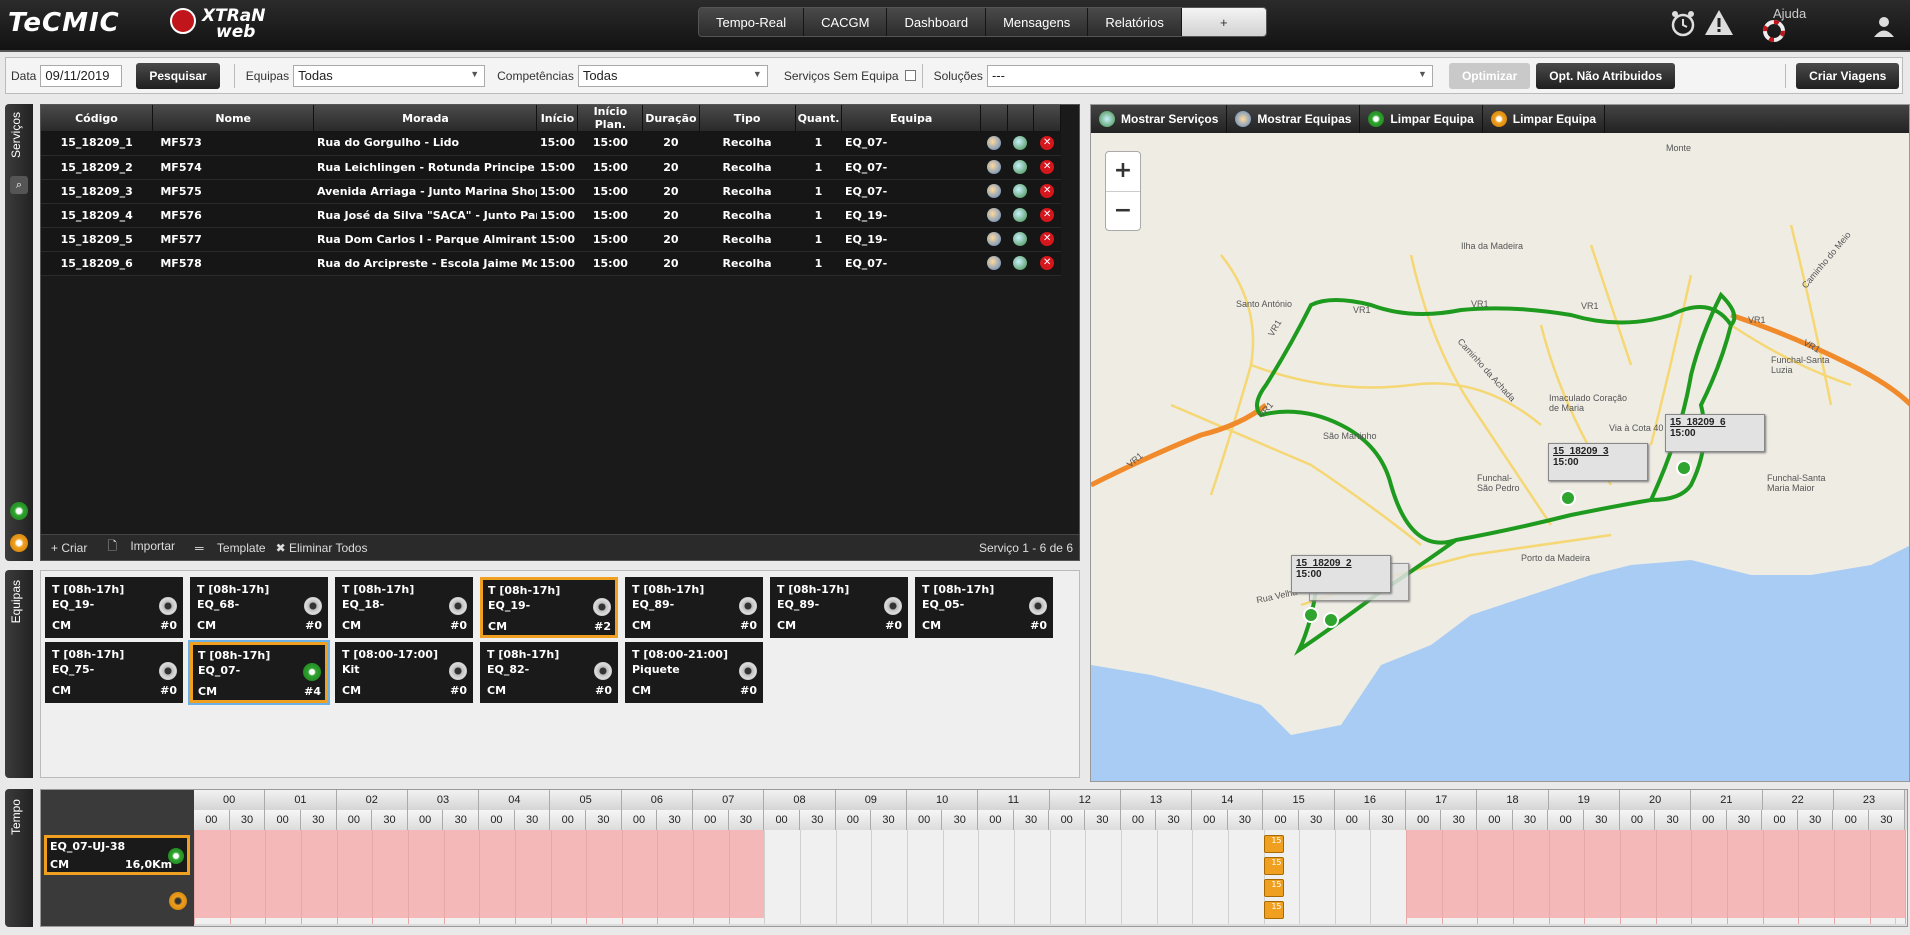 The image size is (1910, 935). I want to click on timeline-team-card: EQ_07-UJ-38 CM 16,0Km, so click(117, 855).